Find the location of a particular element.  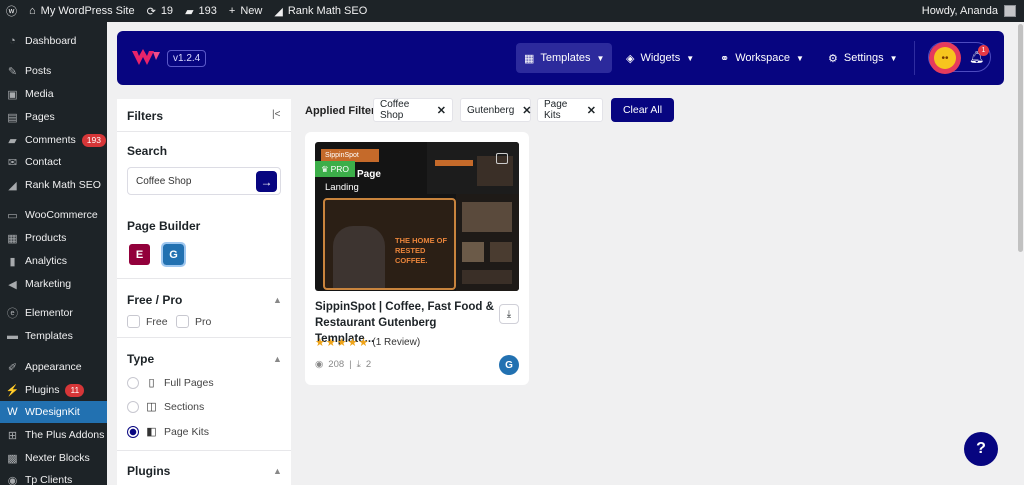

elementor-icon: E is located at coordinates (139, 254).